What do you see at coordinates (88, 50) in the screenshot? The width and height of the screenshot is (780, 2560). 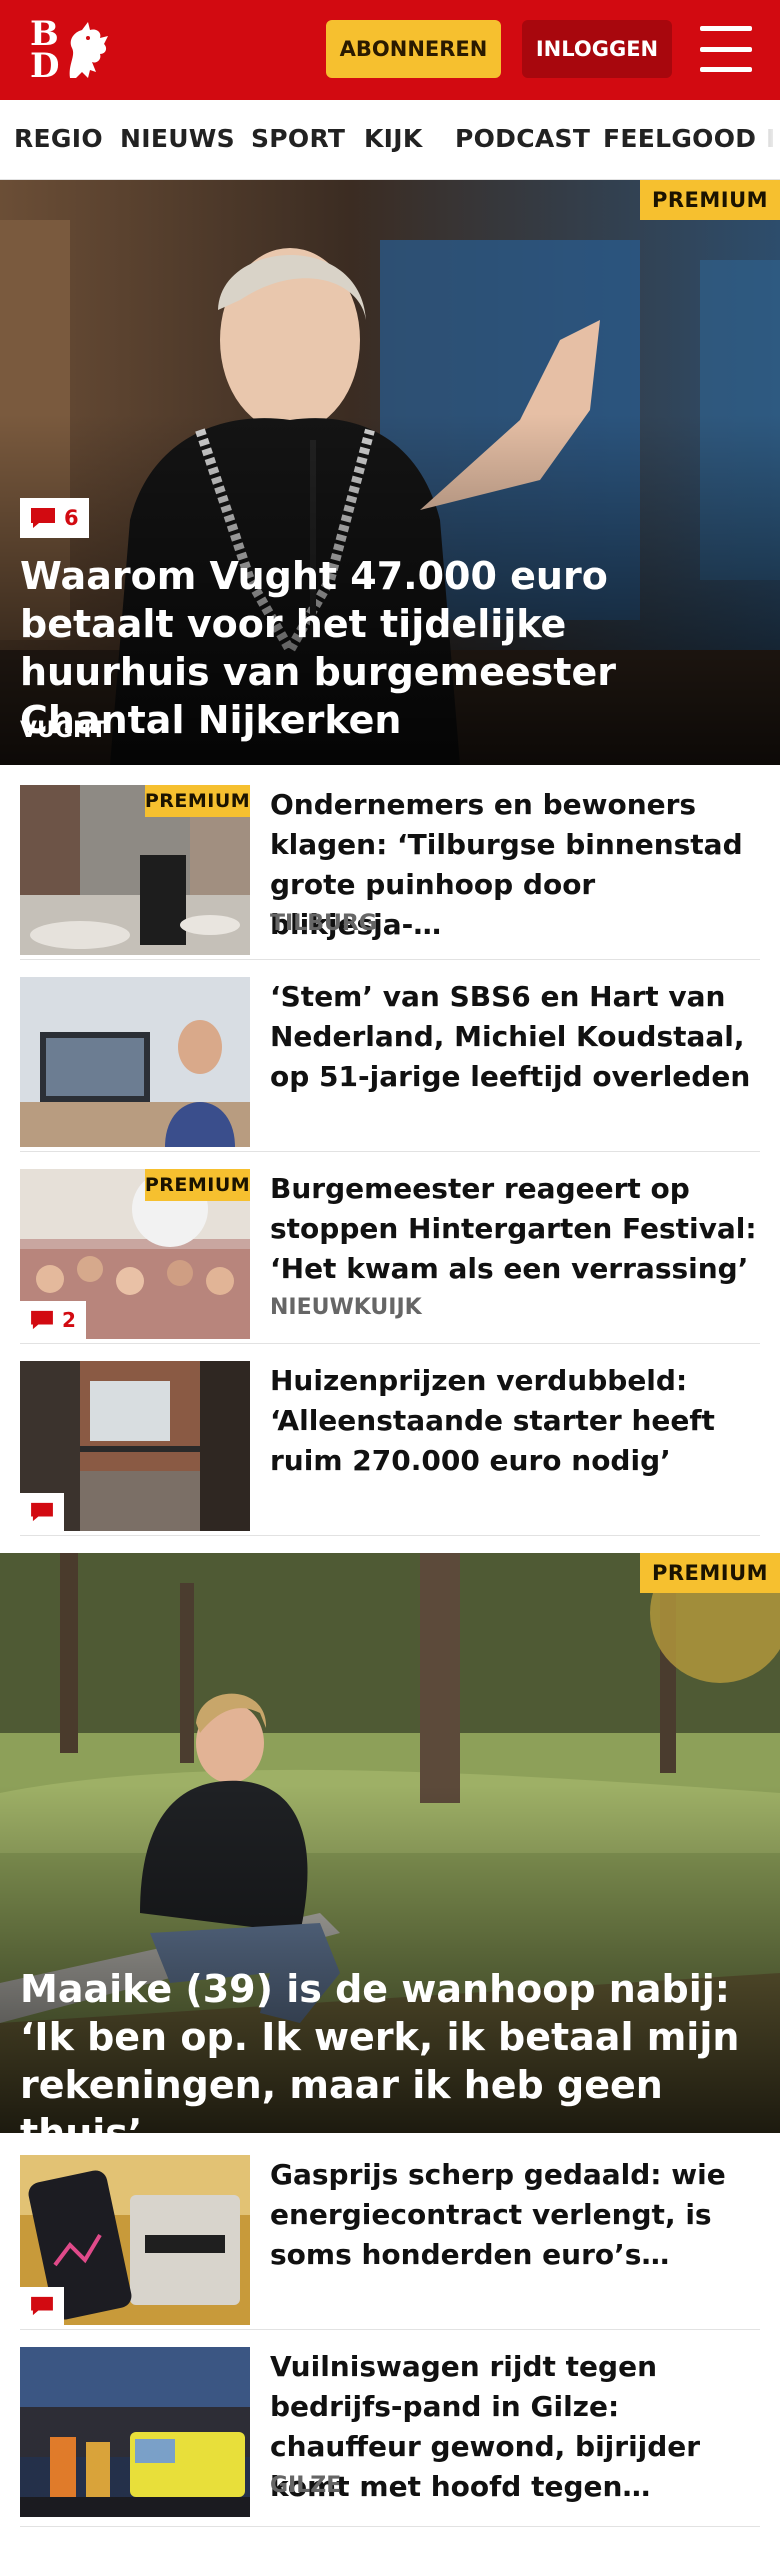 I see `dragon-icon` at bounding box center [88, 50].